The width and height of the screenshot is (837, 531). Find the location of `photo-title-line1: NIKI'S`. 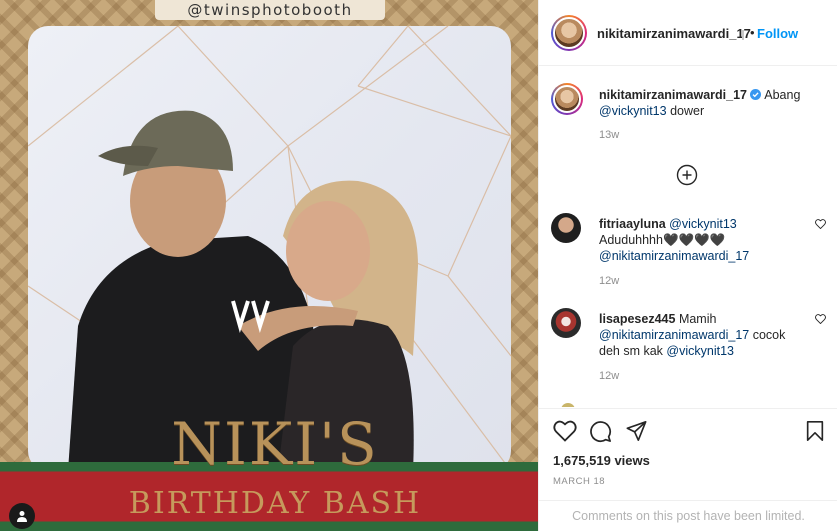

photo-title-line1: NIKI'S is located at coordinates (275, 444).